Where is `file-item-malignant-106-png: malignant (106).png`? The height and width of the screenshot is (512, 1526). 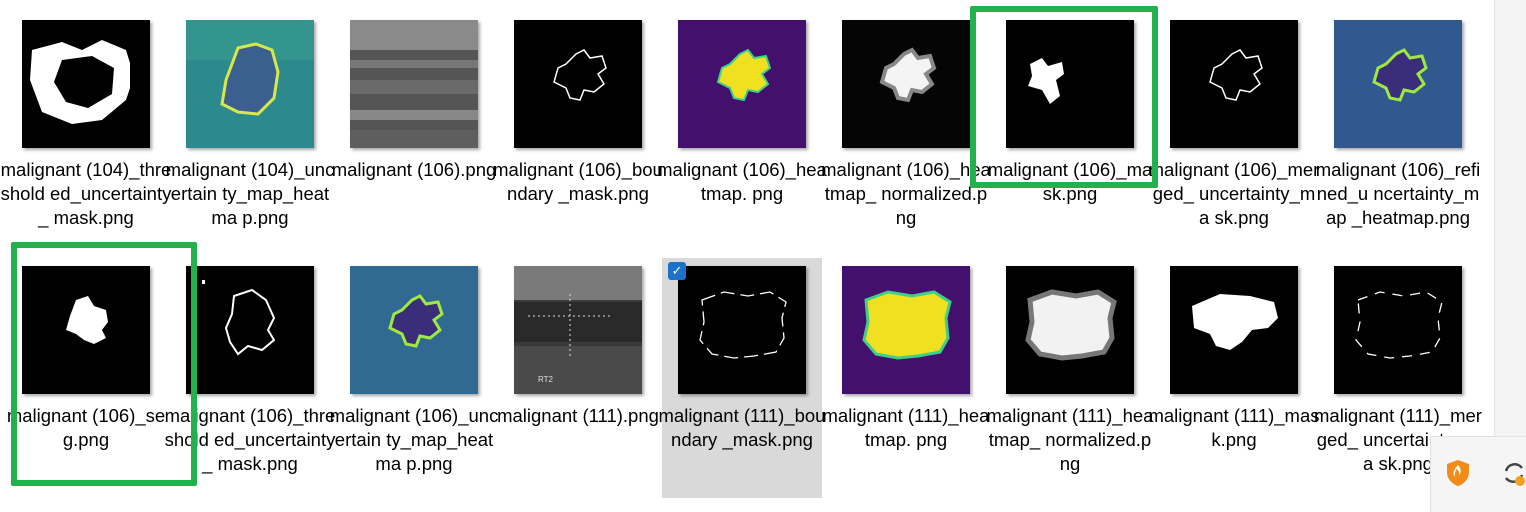
file-item-malignant-106-png: malignant (106).png is located at coordinates (414, 140).